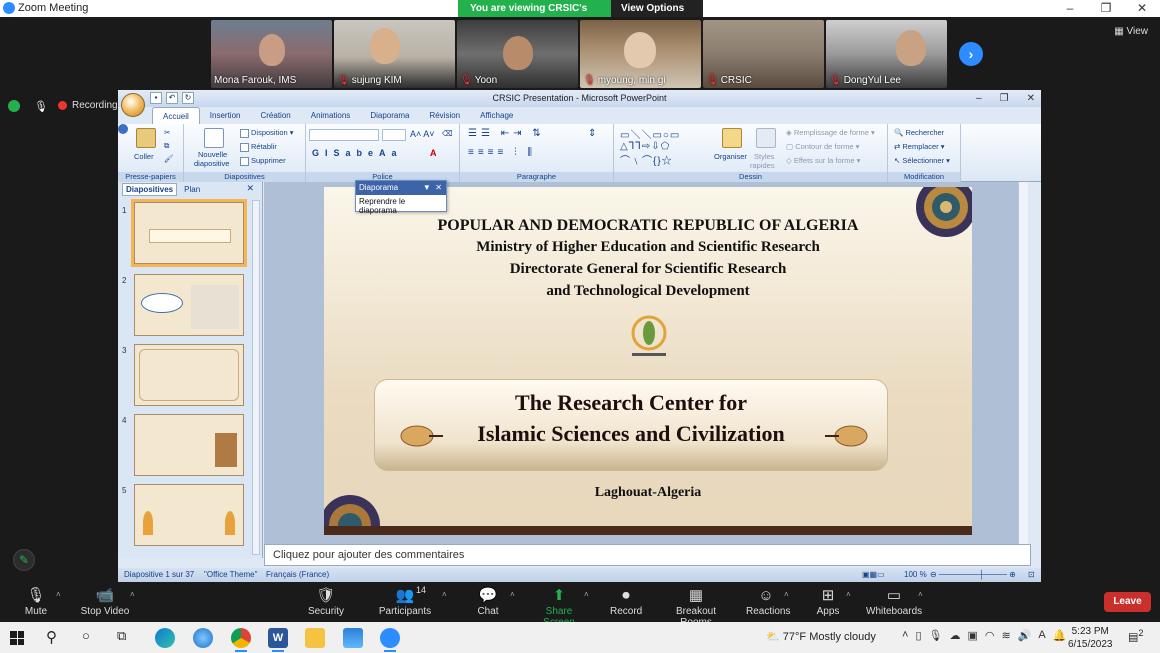  What do you see at coordinates (915, 575) in the screenshot?
I see `zoom-level: 100 %` at bounding box center [915, 575].